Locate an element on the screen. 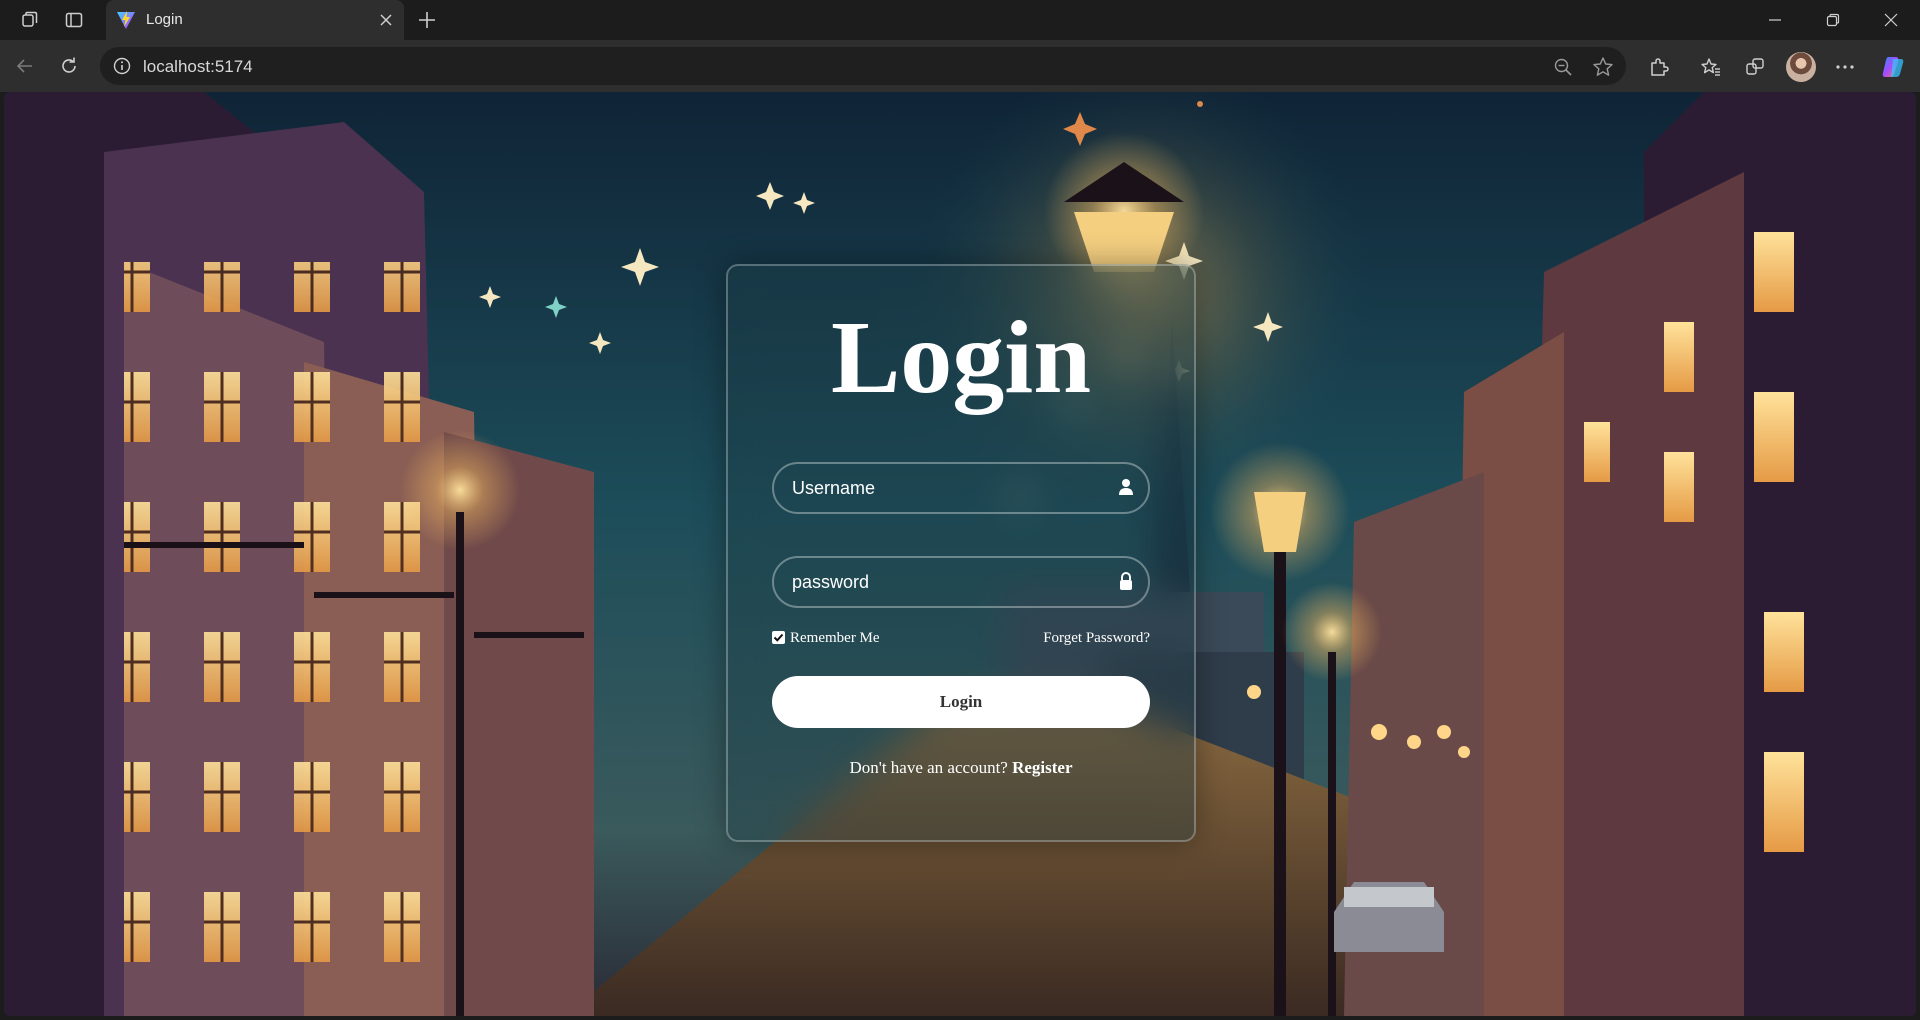 Image resolution: width=1920 pixels, height=1020 pixels. address-url: localhost:5174 is located at coordinates (198, 67).